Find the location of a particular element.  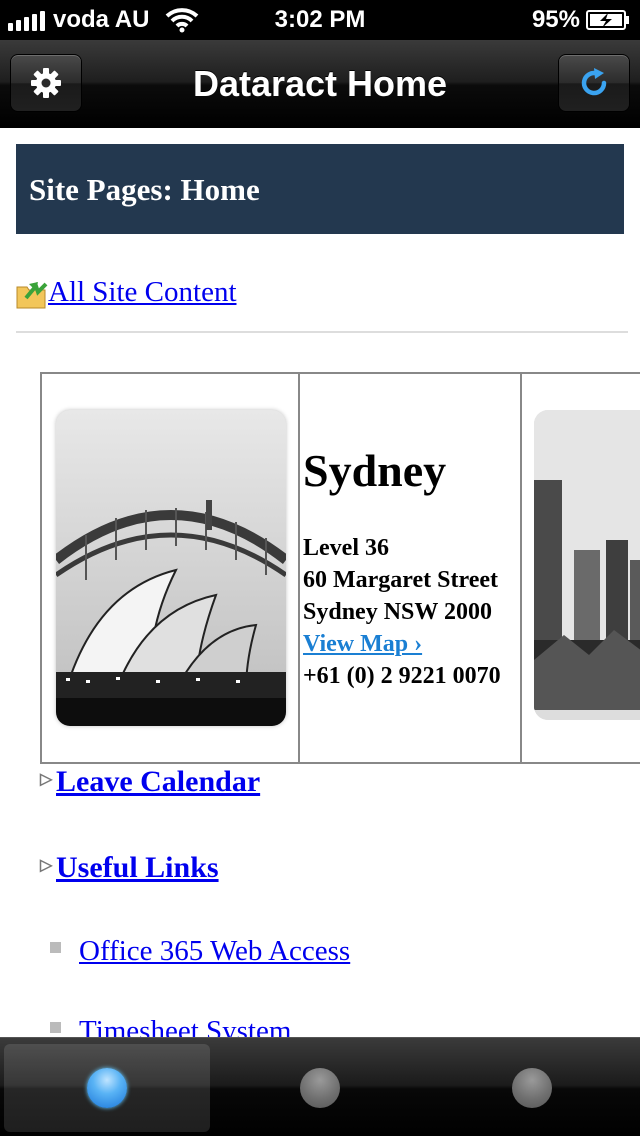

office-city: Sydney is located at coordinates (375, 470).